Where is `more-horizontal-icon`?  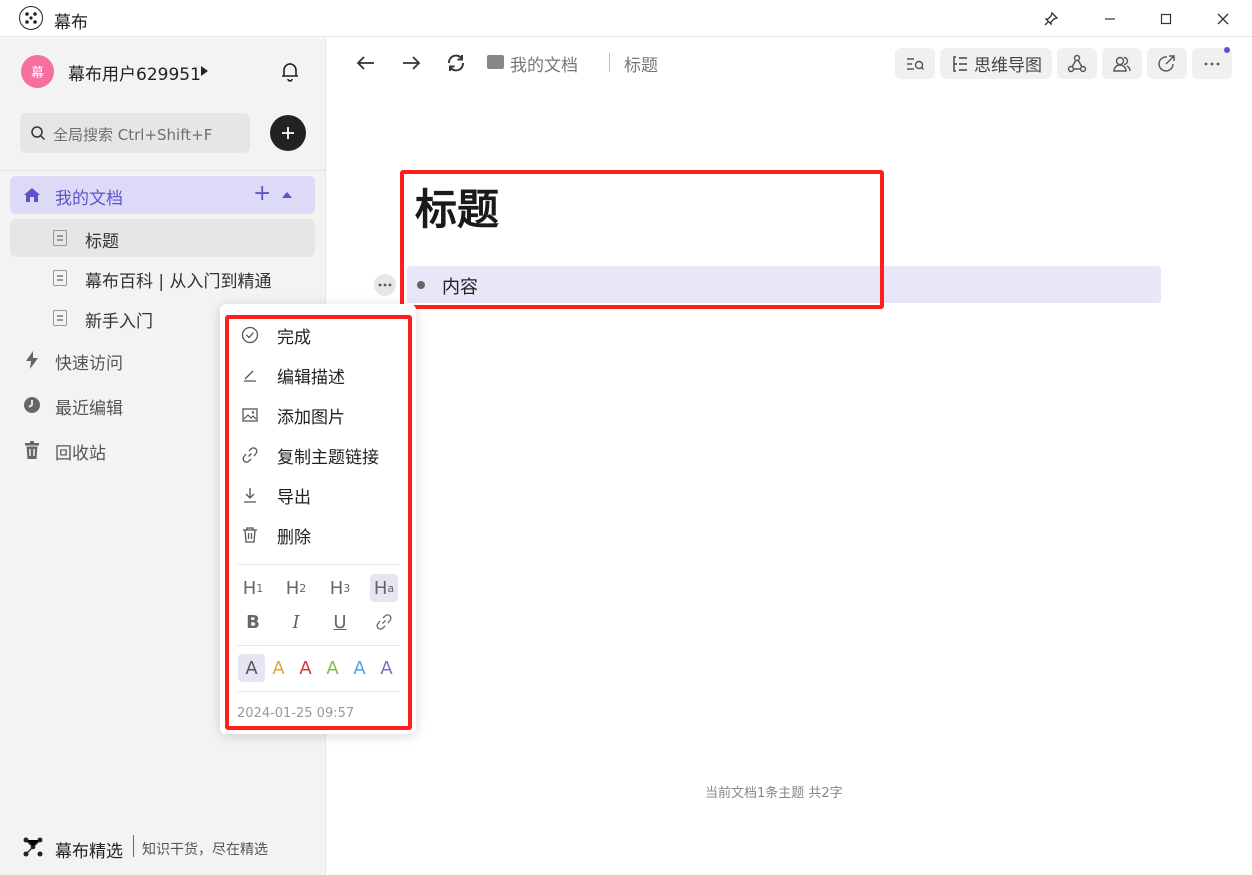 more-horizontal-icon is located at coordinates (1212, 63).